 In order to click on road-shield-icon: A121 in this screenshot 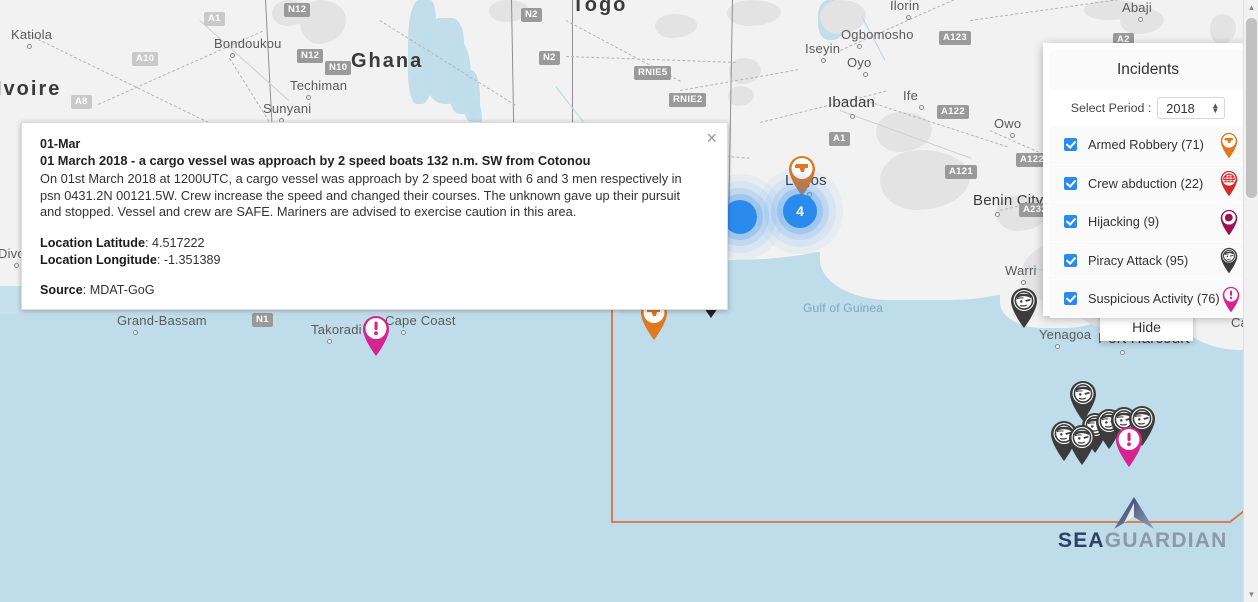, I will do `click(961, 172)`.